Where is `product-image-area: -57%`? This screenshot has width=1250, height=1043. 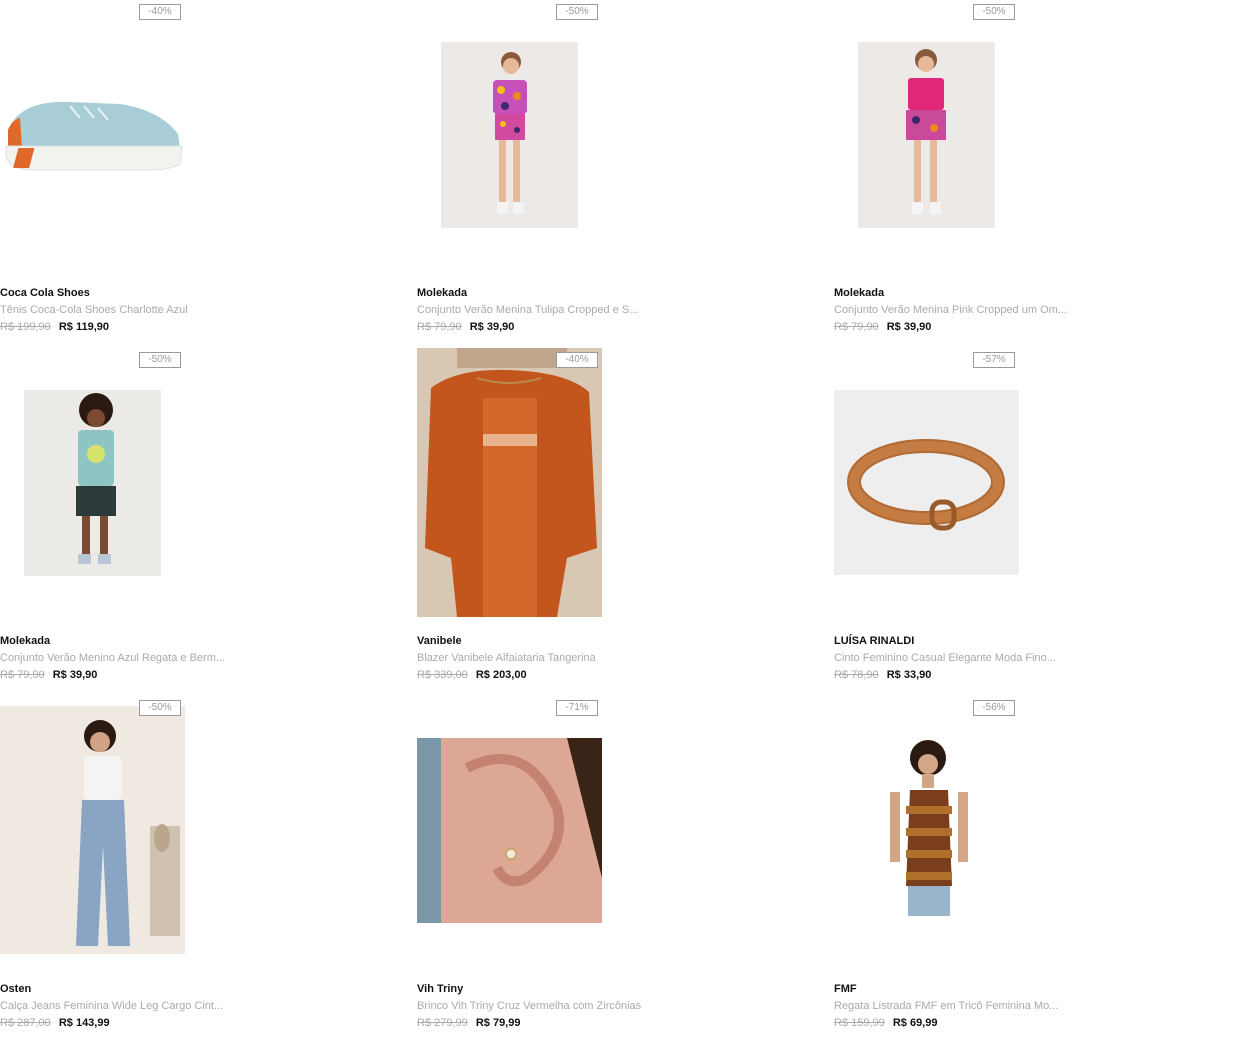 product-image-area: -57% is located at coordinates (927, 488).